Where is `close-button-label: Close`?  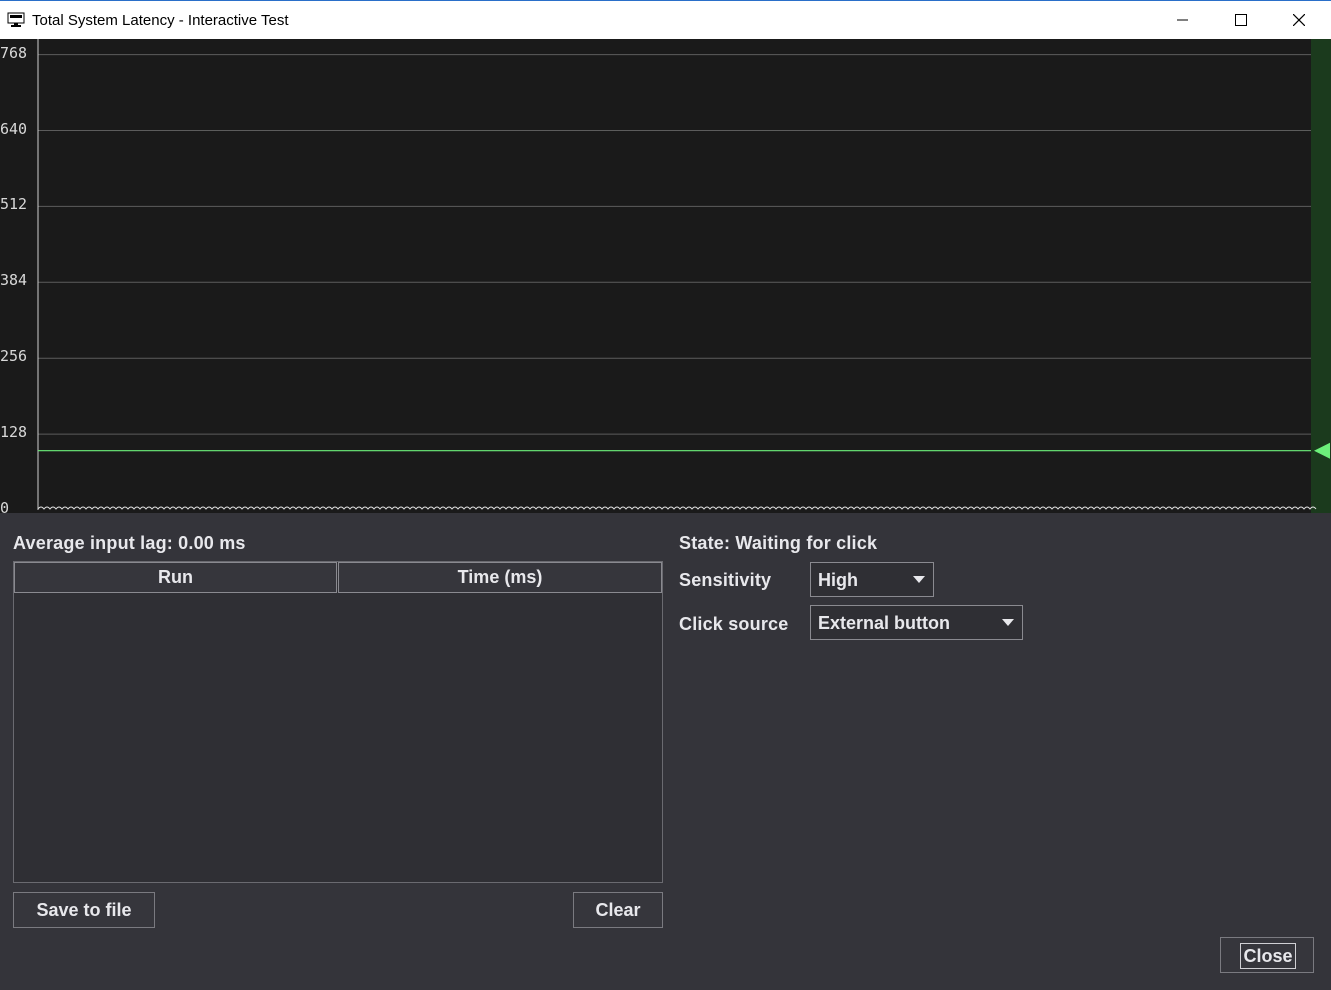
close-button-label: Close is located at coordinates (1268, 956).